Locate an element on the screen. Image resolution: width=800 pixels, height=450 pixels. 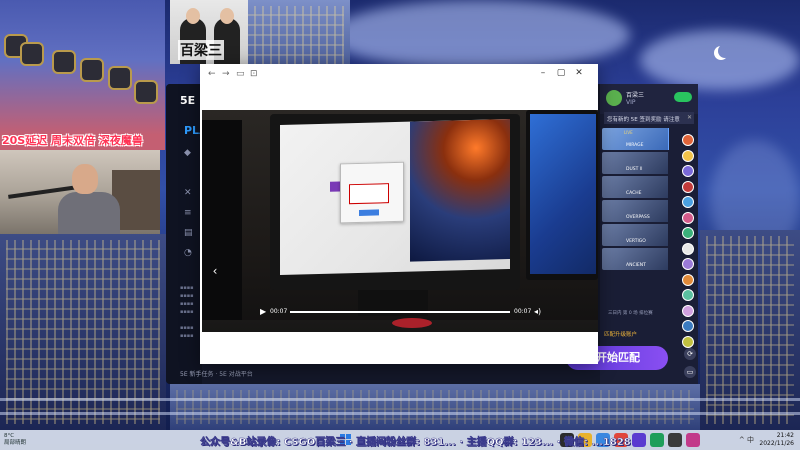
weather-desc: 局部晴朗 is located at coordinates (15, 443).